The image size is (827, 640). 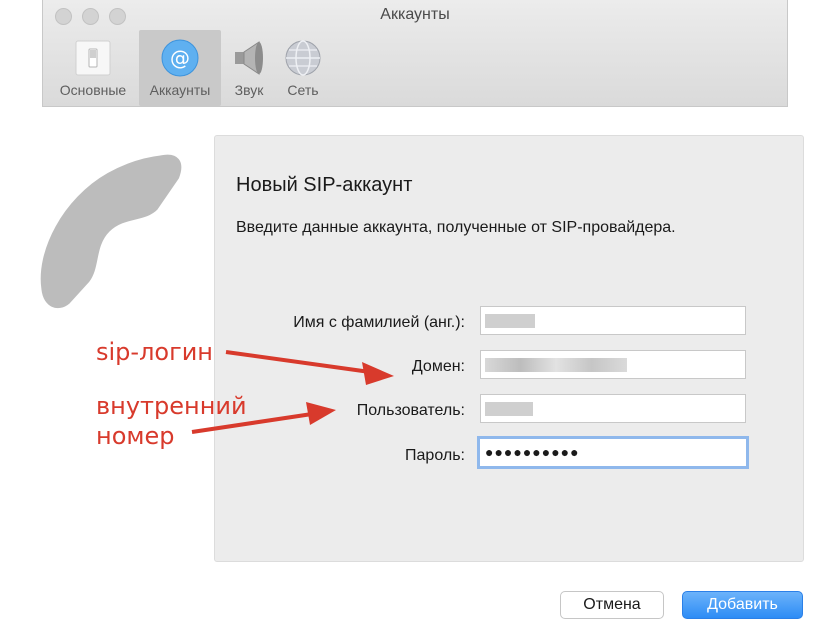 I want to click on tab-accounts: @ Аккаунты, so click(x=180, y=68).